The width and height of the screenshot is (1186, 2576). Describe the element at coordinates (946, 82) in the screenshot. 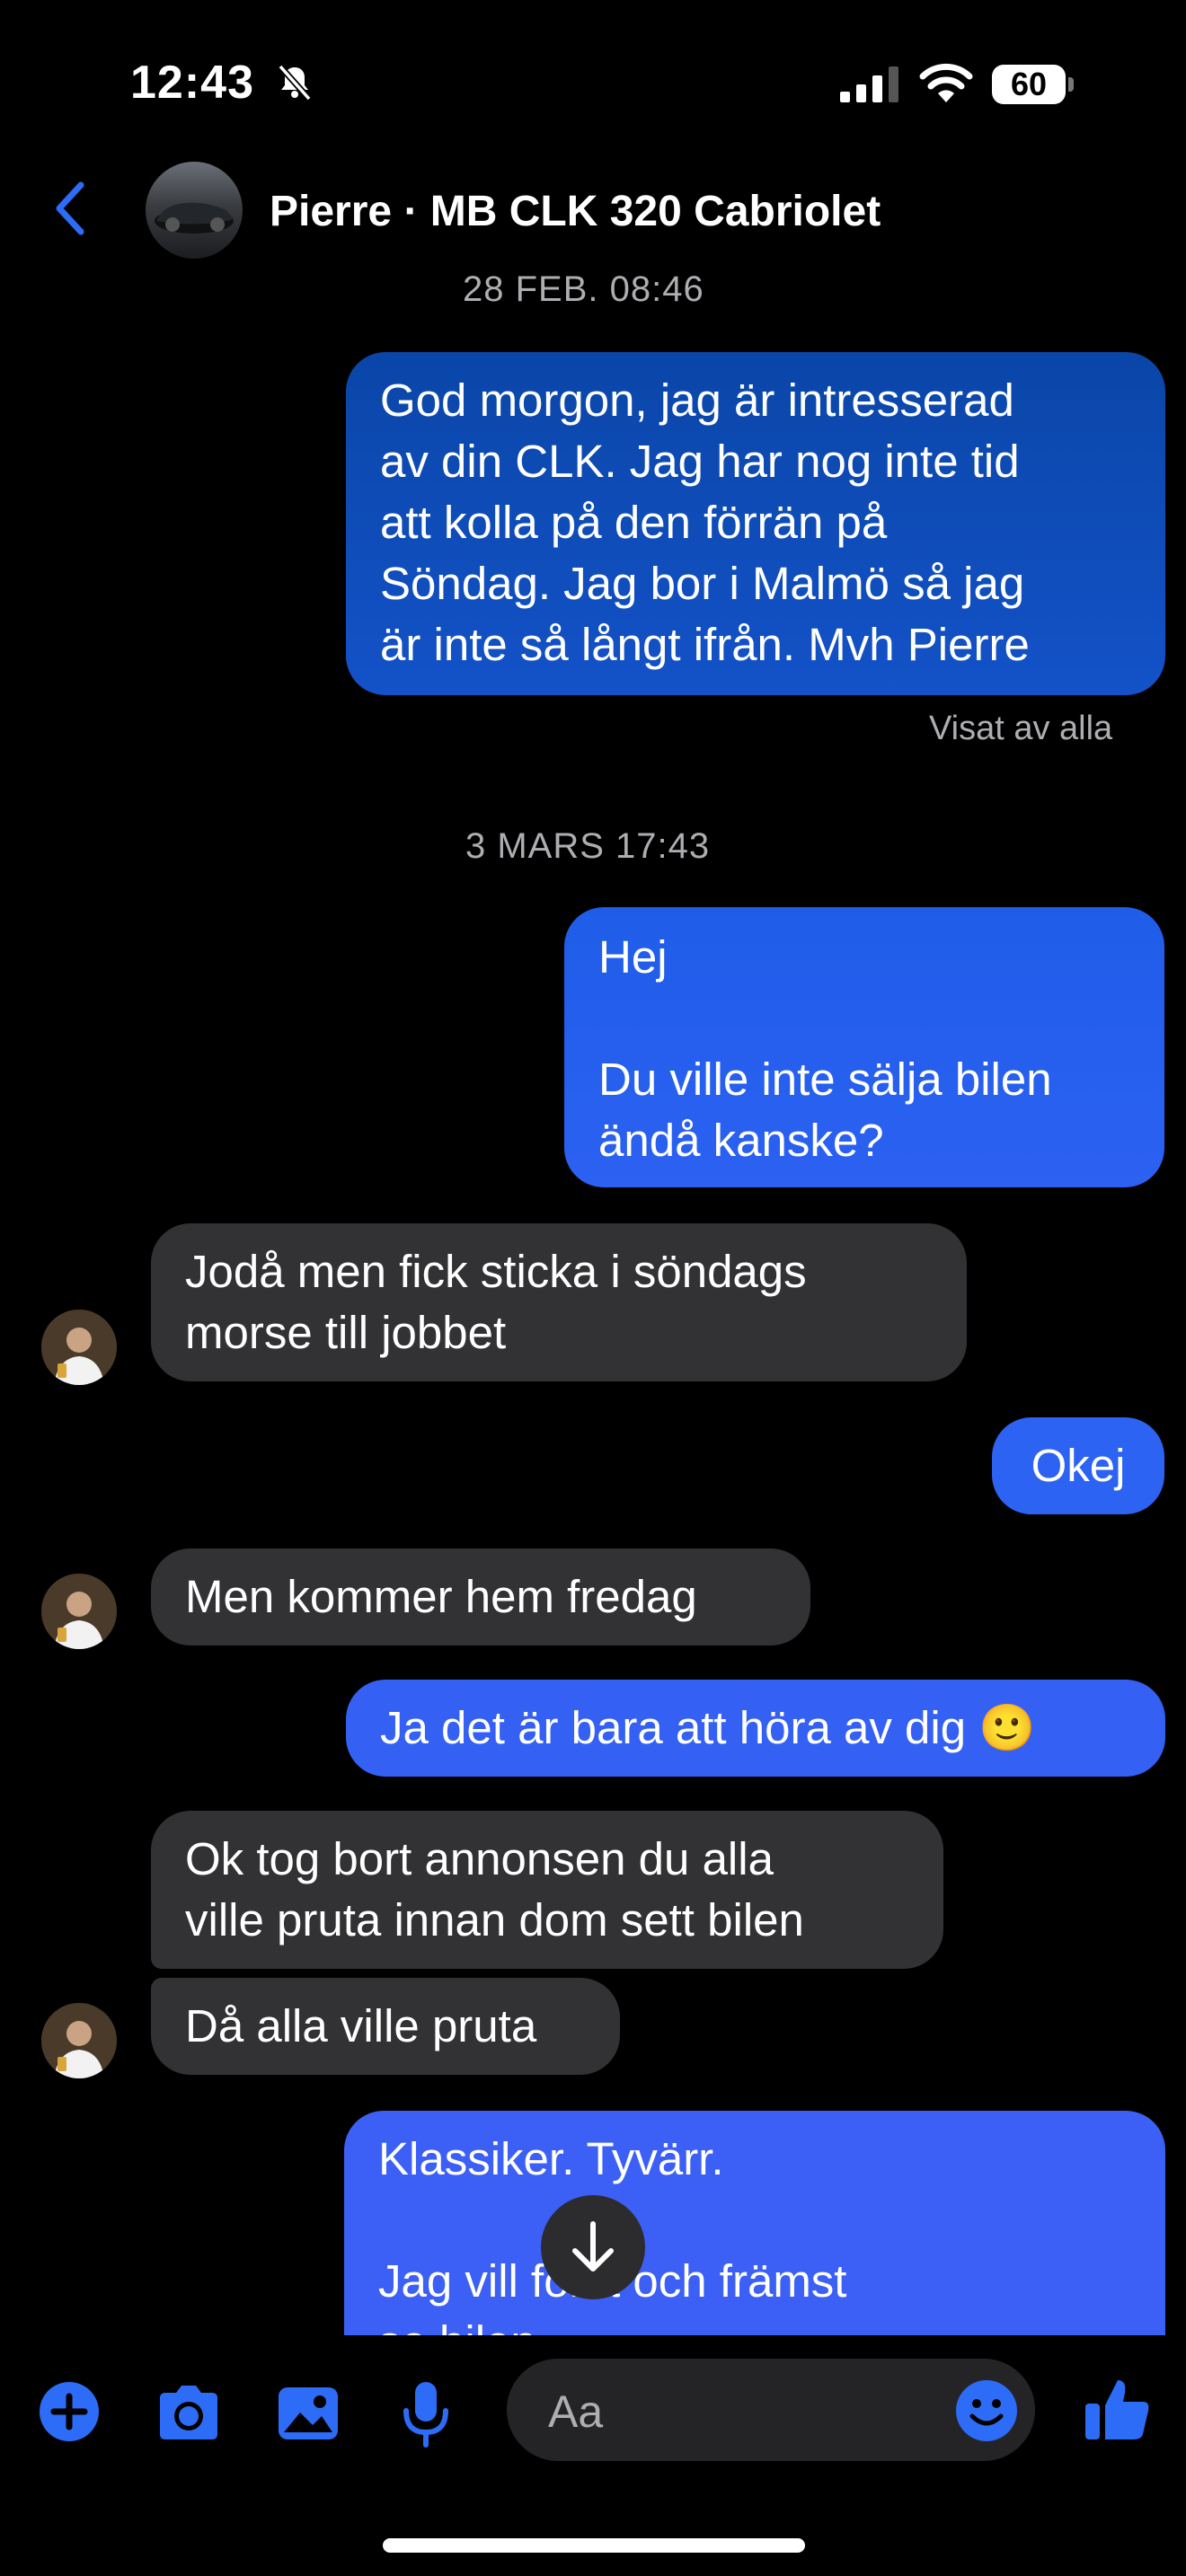

I see `wifi-icon` at that location.